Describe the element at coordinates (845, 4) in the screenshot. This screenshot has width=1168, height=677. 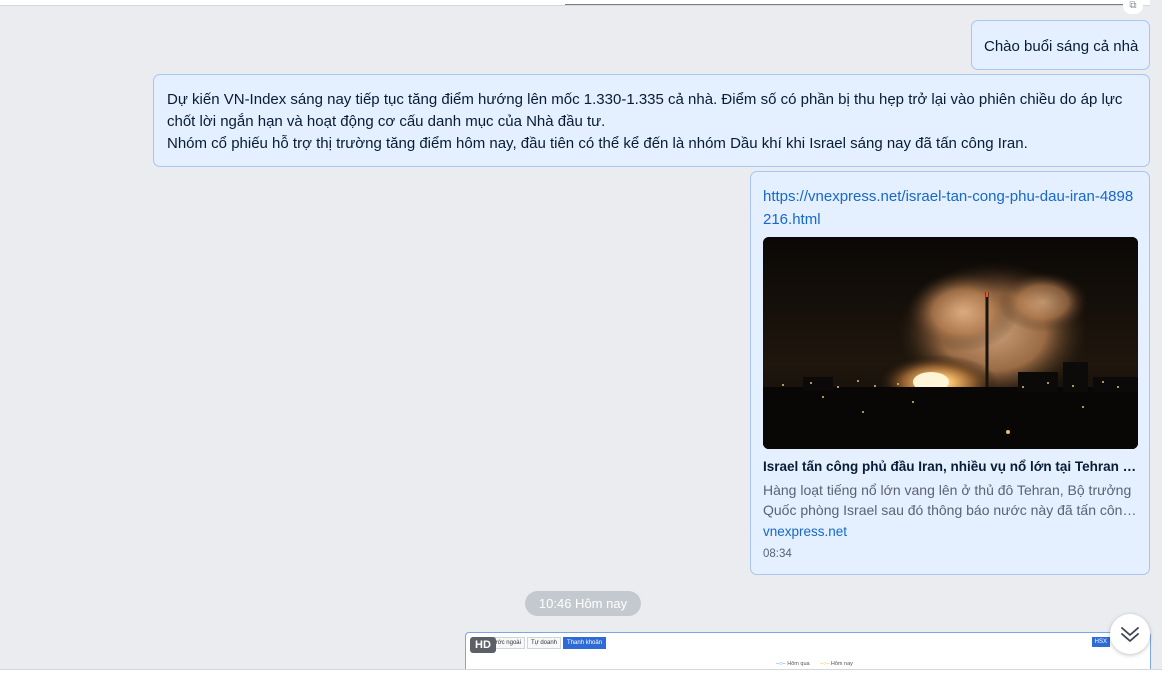
I see `top-divider` at that location.